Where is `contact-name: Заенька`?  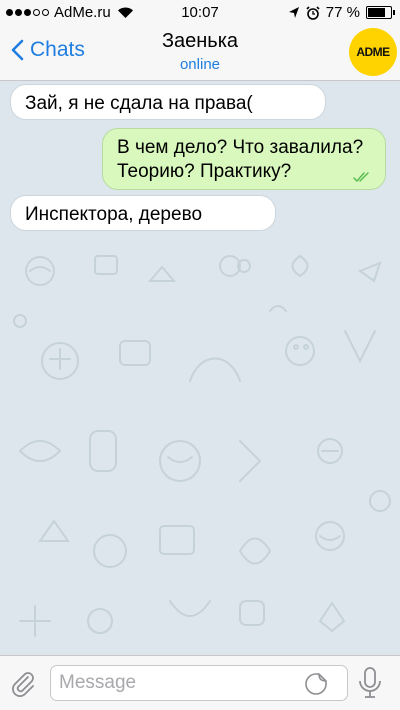
contact-name: Заенька is located at coordinates (200, 41).